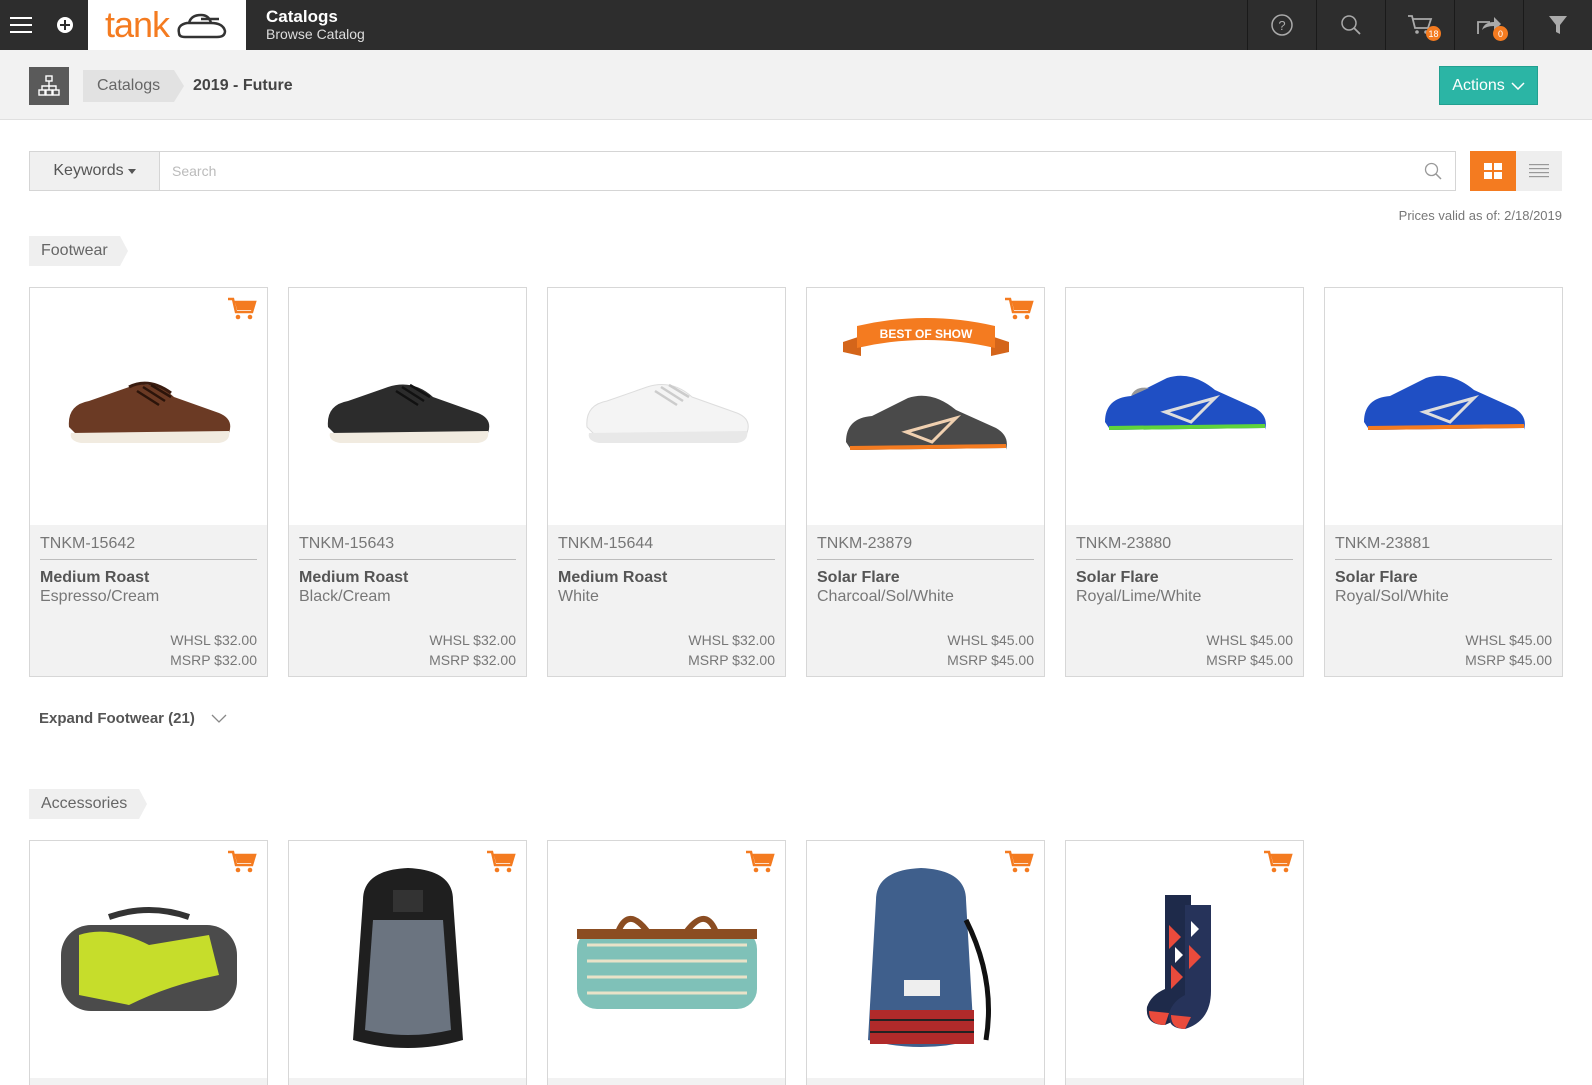 This screenshot has width=1592, height=1085. Describe the element at coordinates (137, 24) in the screenshot. I see `logo-text: tank` at that location.